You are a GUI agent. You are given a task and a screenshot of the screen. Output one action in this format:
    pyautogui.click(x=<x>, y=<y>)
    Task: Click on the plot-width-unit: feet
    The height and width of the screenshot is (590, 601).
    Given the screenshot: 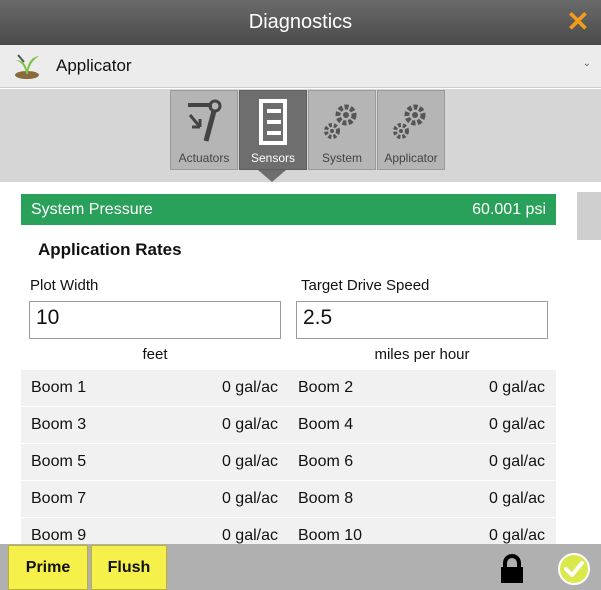 What is the action you would take?
    pyautogui.click(x=155, y=354)
    